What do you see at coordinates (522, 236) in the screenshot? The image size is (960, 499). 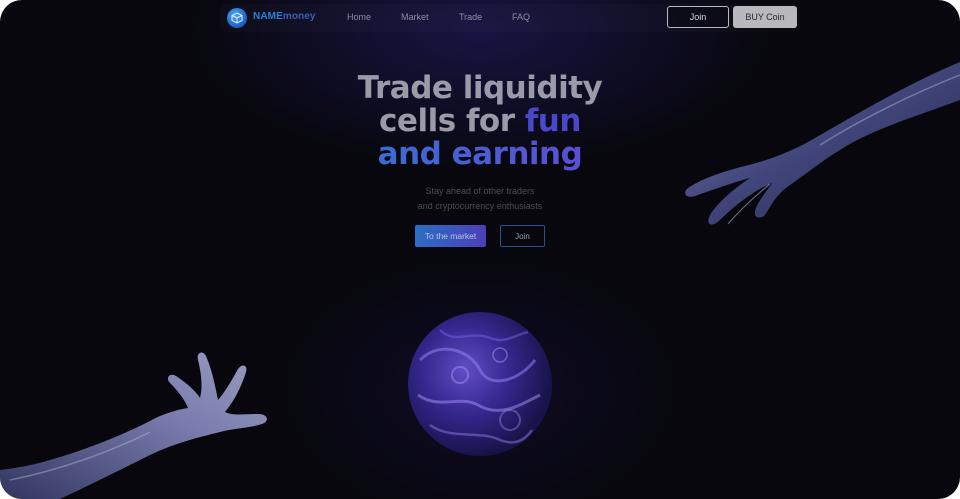 I see `hero-join-button: Join` at bounding box center [522, 236].